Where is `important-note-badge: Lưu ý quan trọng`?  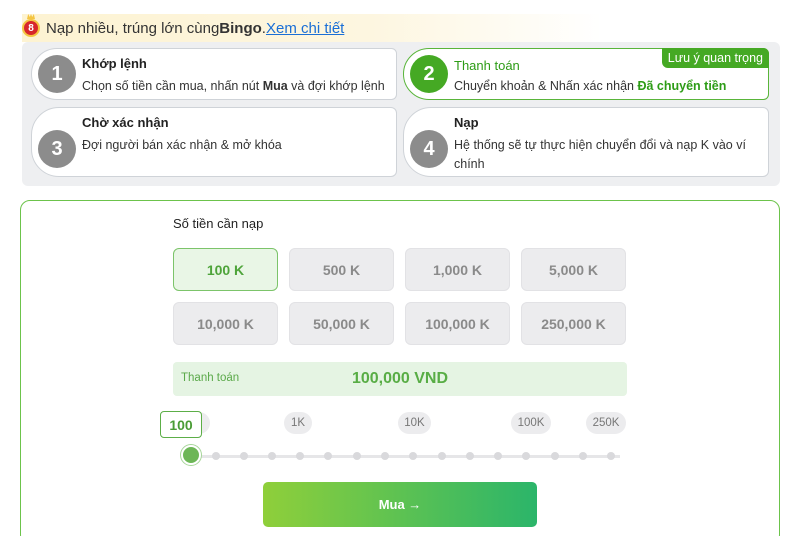 important-note-badge: Lưu ý quan trọng is located at coordinates (715, 58).